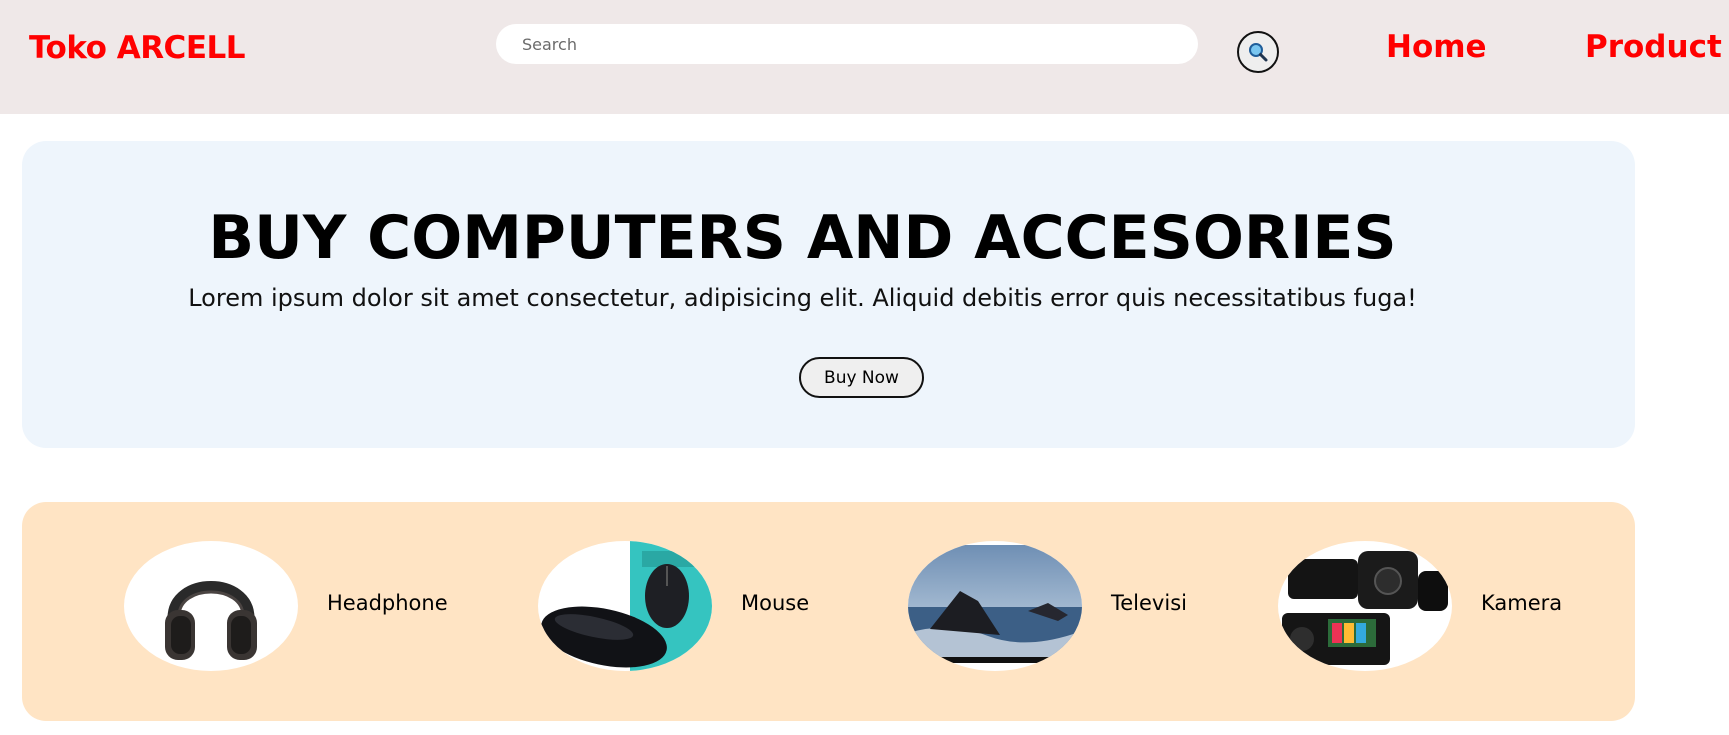  What do you see at coordinates (1653, 47) in the screenshot?
I see `nav-product-link: Product` at bounding box center [1653, 47].